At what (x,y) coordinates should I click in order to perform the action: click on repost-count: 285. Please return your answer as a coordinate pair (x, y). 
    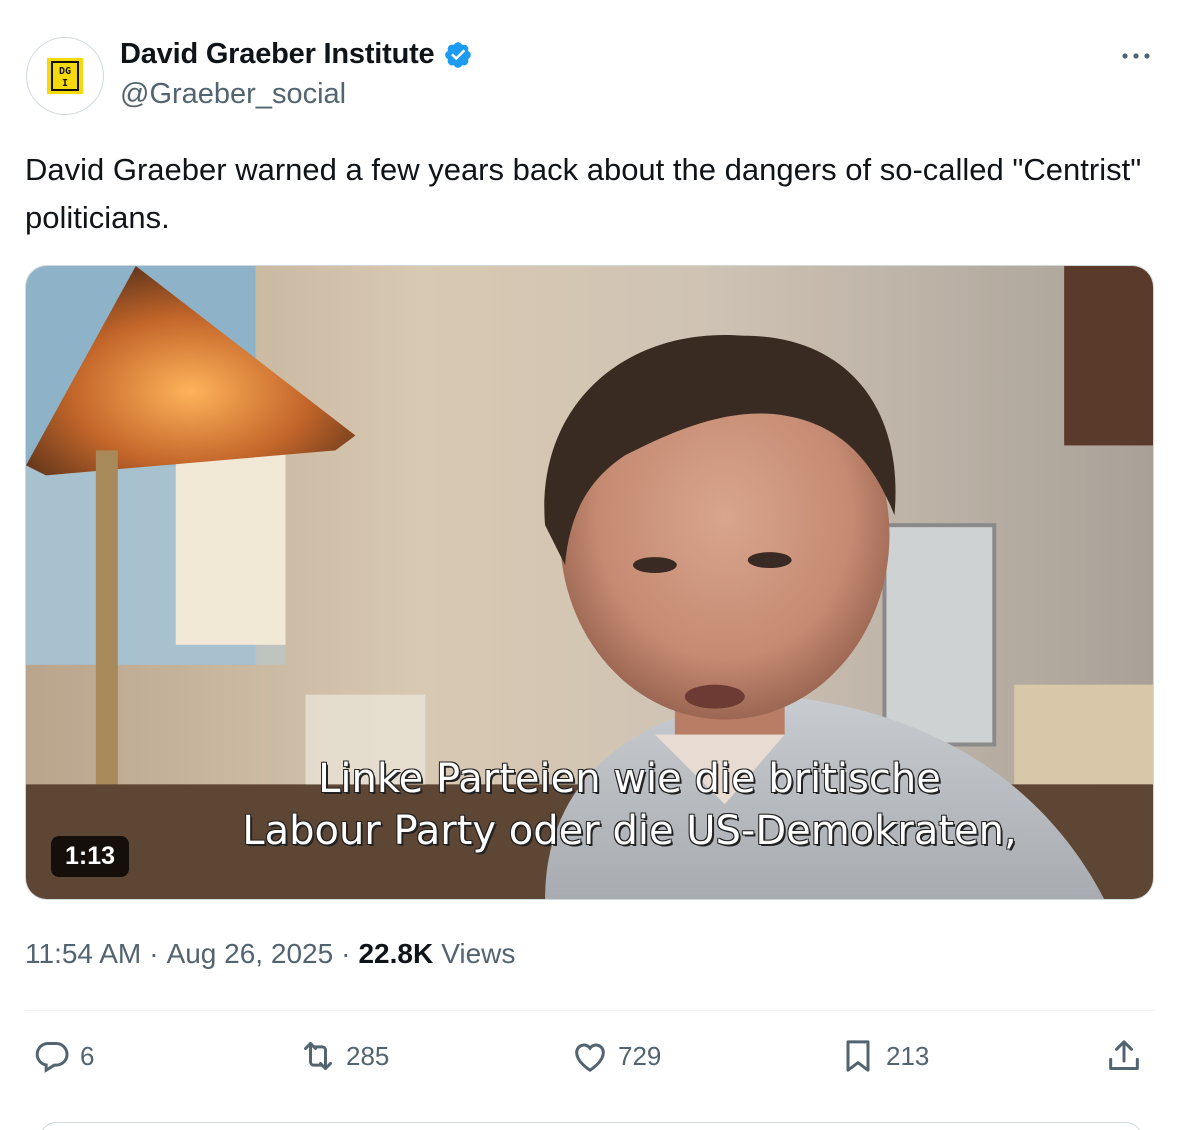
    Looking at the image, I should click on (368, 1055).